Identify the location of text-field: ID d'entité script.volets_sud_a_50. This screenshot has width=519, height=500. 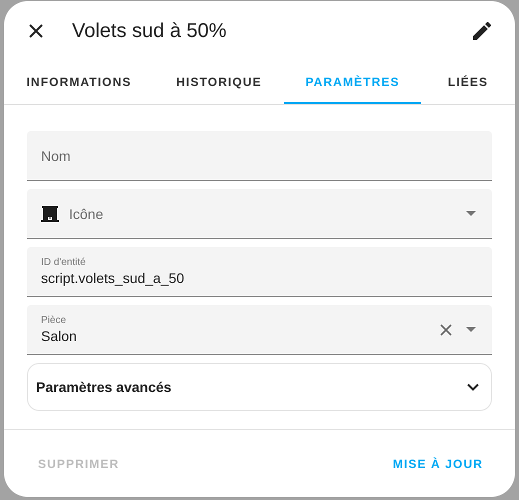
(259, 272).